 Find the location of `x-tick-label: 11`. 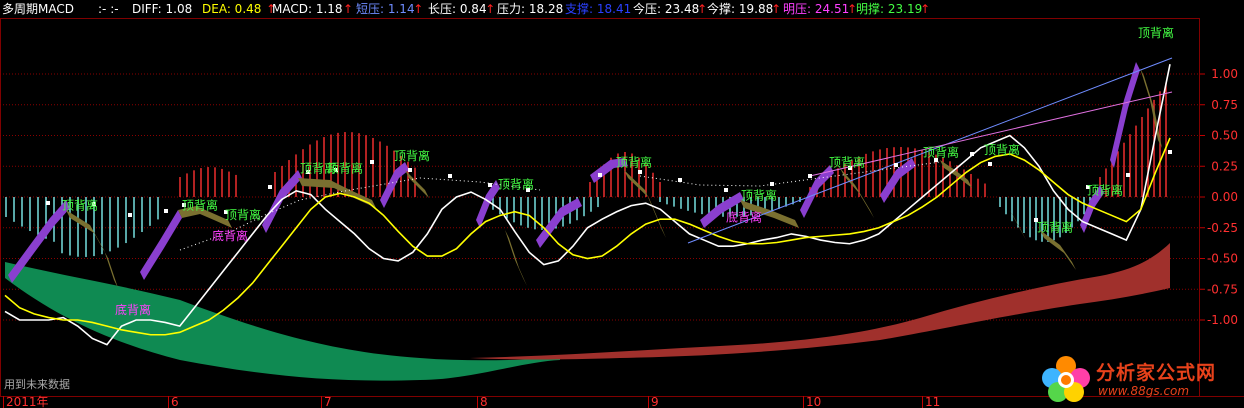

x-tick-label: 11 is located at coordinates (932, 401).